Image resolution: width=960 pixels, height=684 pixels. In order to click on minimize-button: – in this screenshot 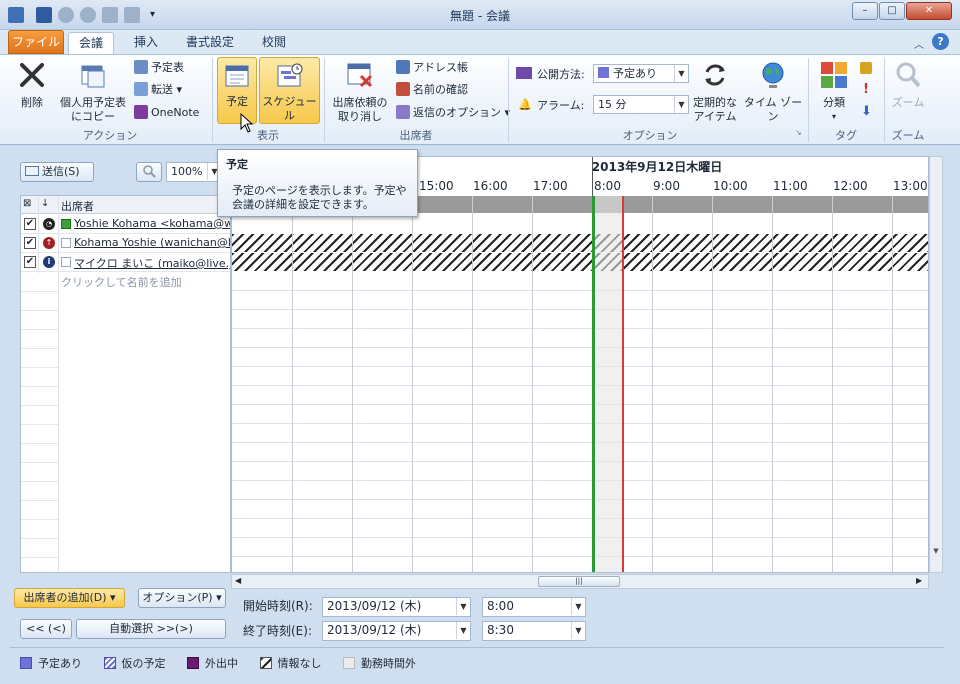, I will do `click(865, 11)`.